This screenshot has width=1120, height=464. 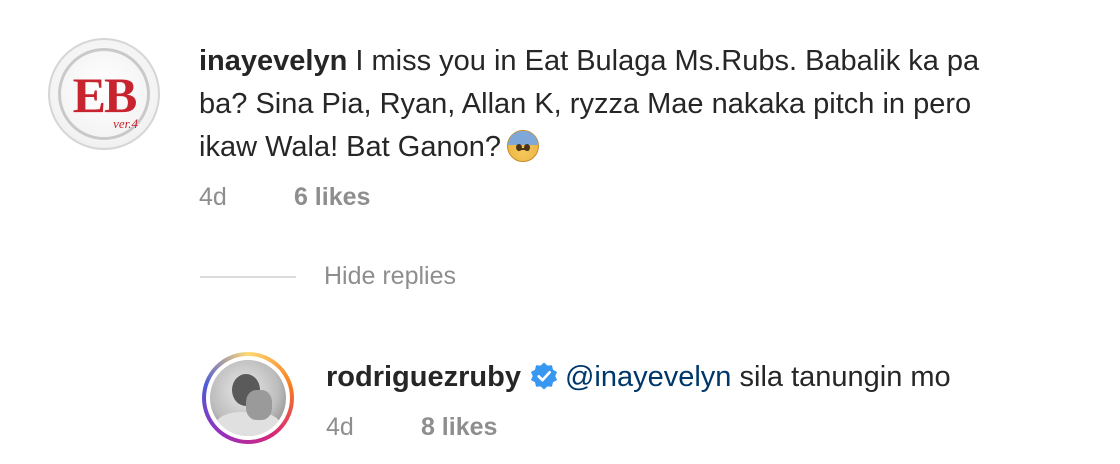 I want to click on comment-username: inayevelyn, so click(x=273, y=61).